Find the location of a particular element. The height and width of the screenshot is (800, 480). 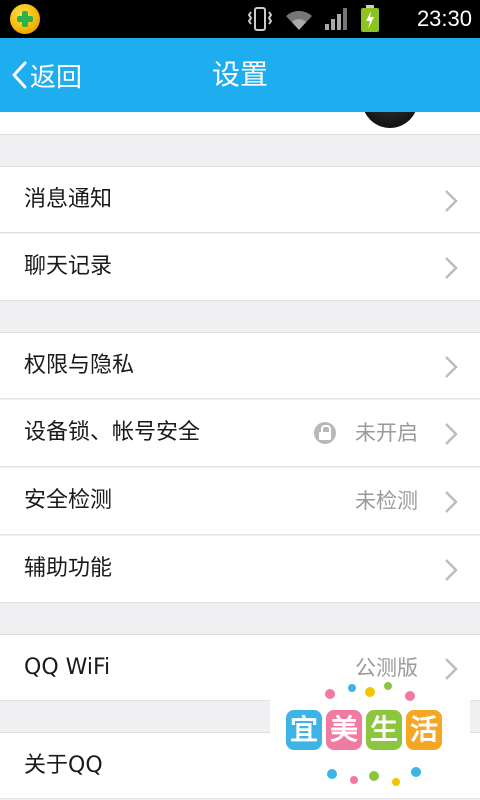

watermark-logo: 宜 美 生 活 is located at coordinates (370, 735).